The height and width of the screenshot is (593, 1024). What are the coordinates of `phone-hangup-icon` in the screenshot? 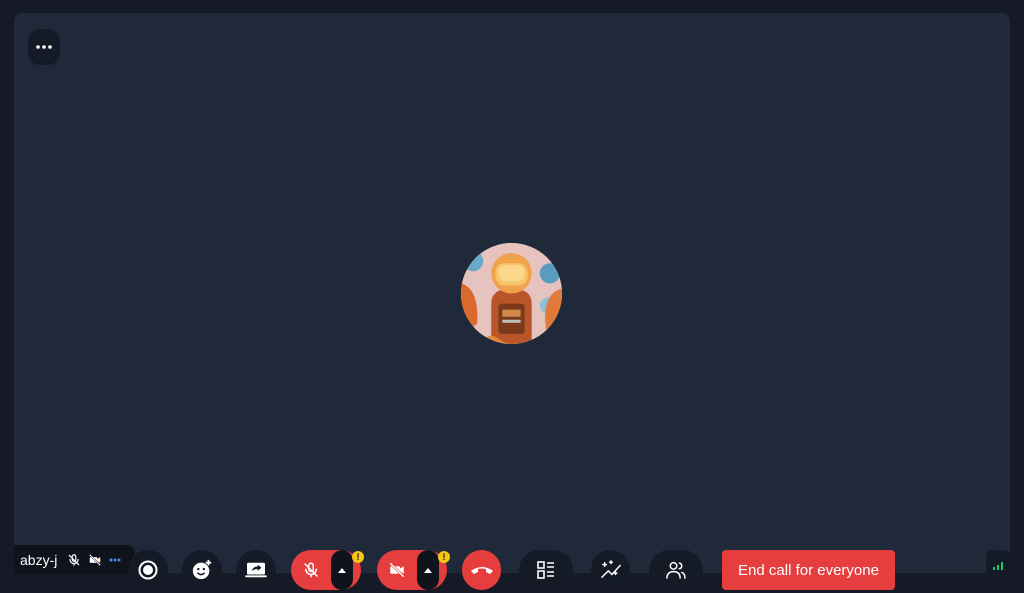 It's located at (481, 570).